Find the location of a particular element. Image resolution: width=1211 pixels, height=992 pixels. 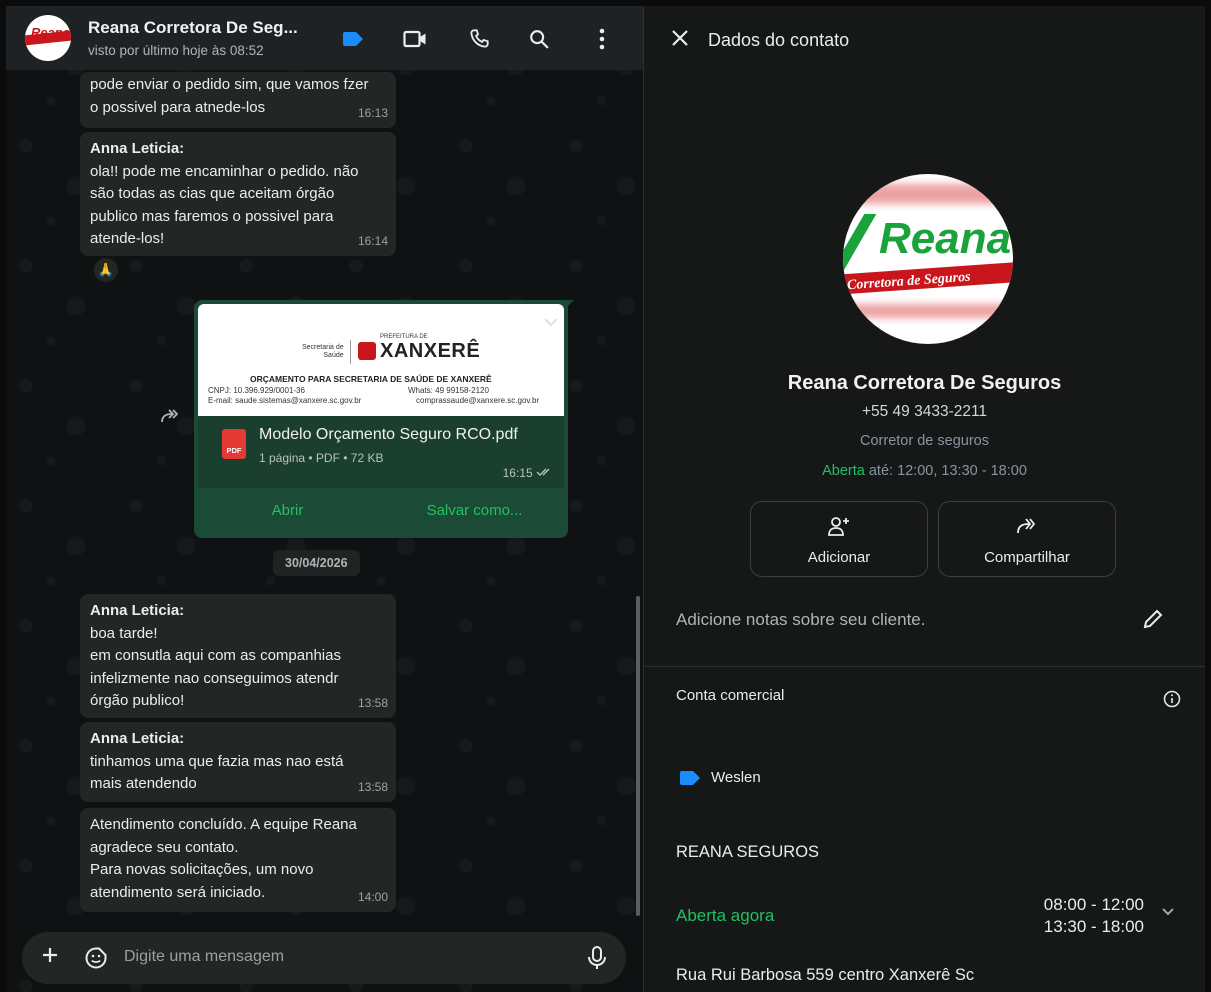

contact-profile-photo: Reana Corretora de Seguros is located at coordinates (928, 259).